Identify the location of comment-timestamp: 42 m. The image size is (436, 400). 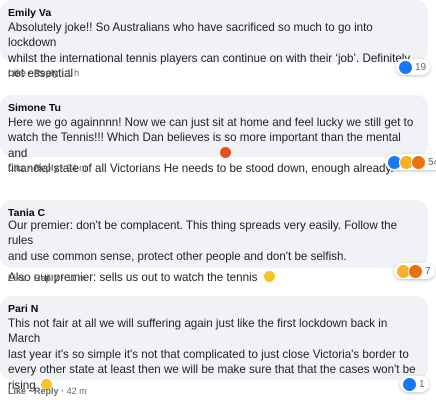
(77, 391).